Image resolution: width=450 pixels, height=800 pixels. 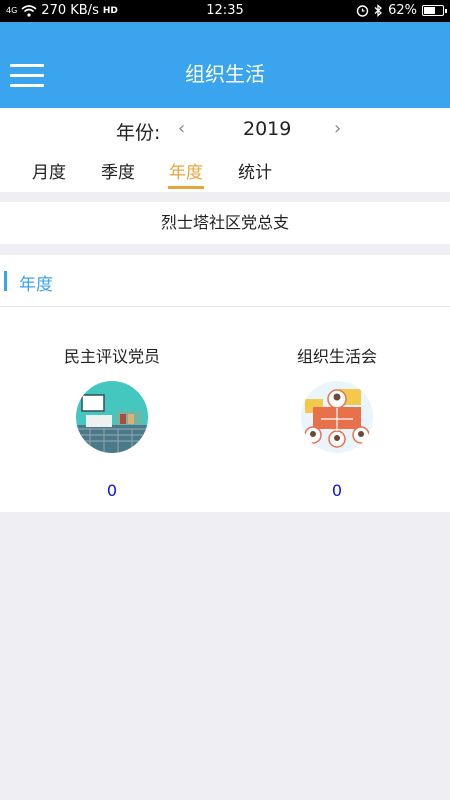 I want to click on card-democratic-evaluation: 民主评议党员 0, so click(x=112, y=421).